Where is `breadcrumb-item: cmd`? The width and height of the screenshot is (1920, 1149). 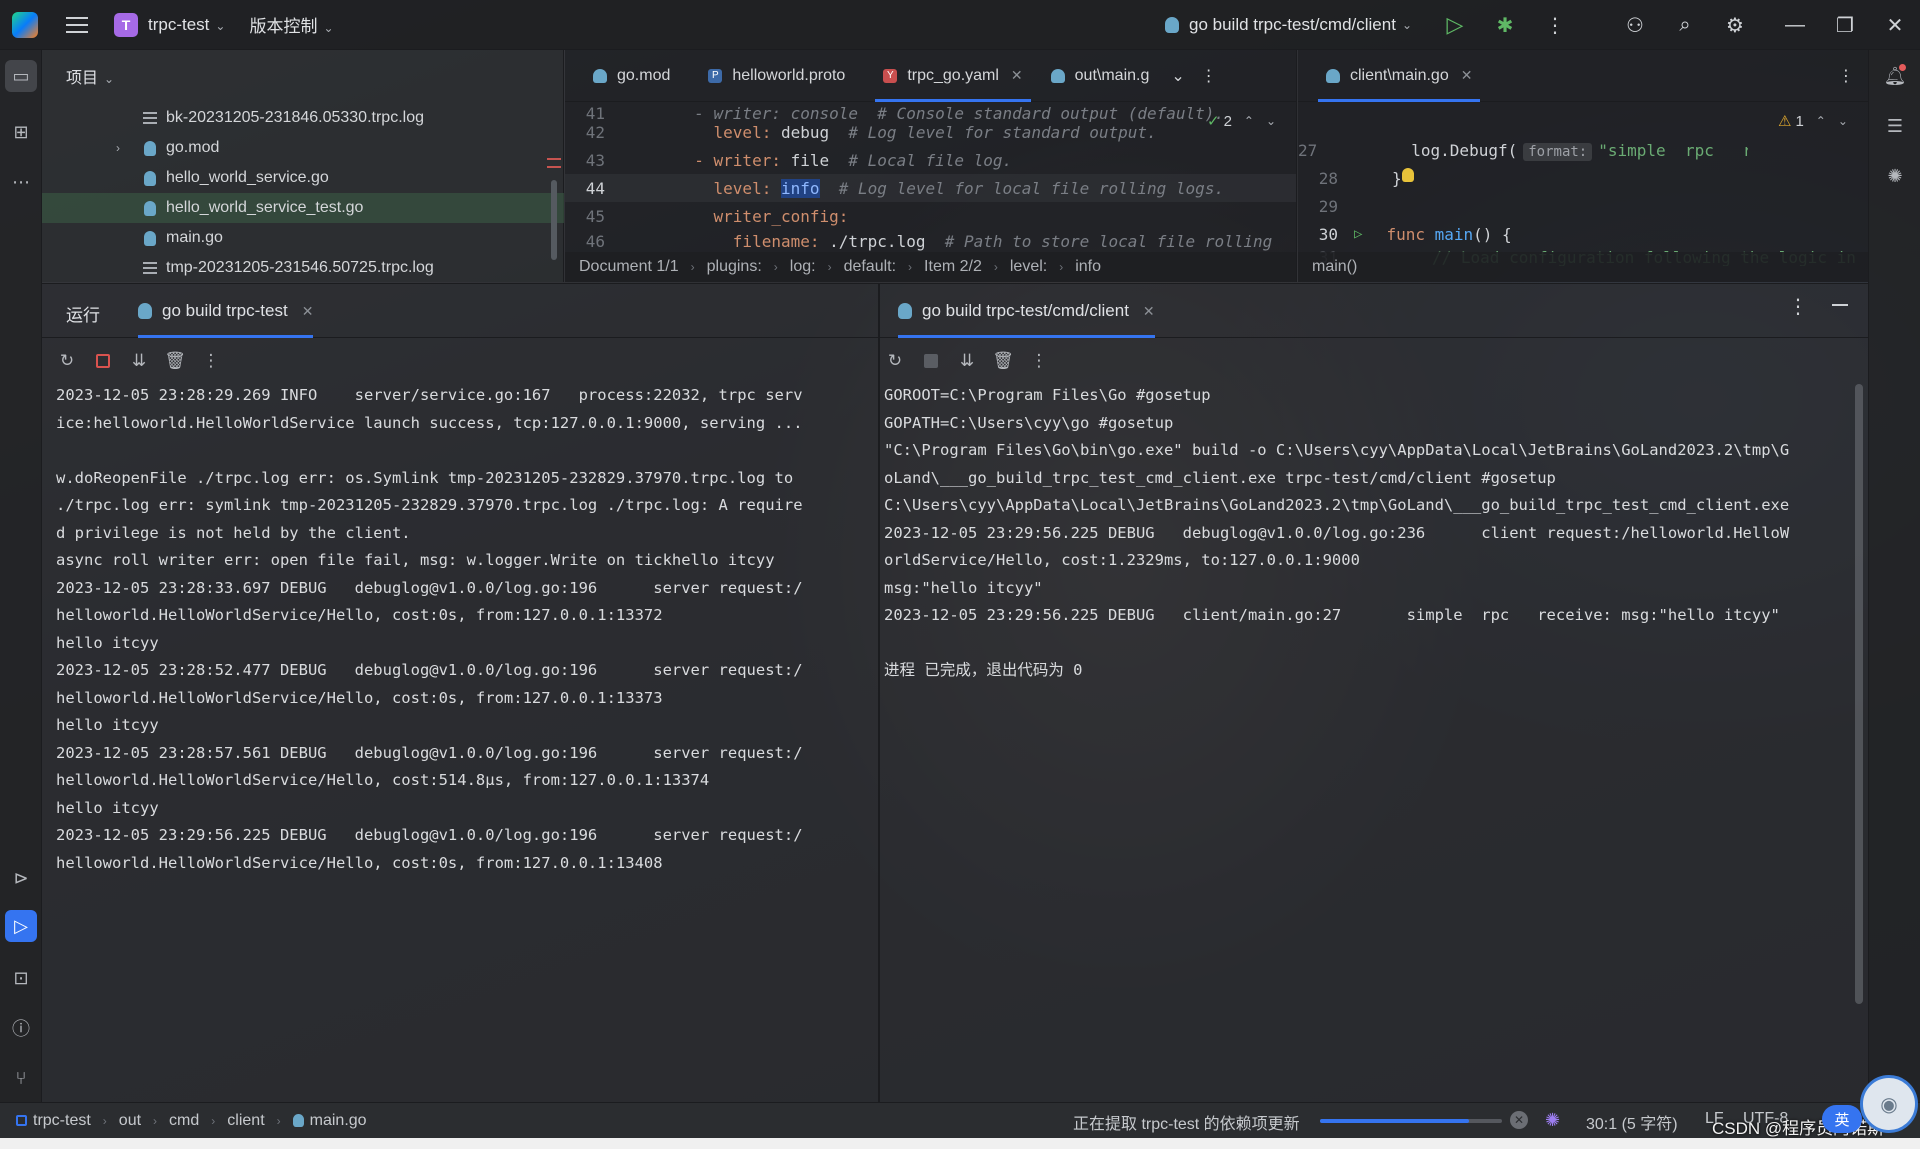 breadcrumb-item: cmd is located at coordinates (184, 1121).